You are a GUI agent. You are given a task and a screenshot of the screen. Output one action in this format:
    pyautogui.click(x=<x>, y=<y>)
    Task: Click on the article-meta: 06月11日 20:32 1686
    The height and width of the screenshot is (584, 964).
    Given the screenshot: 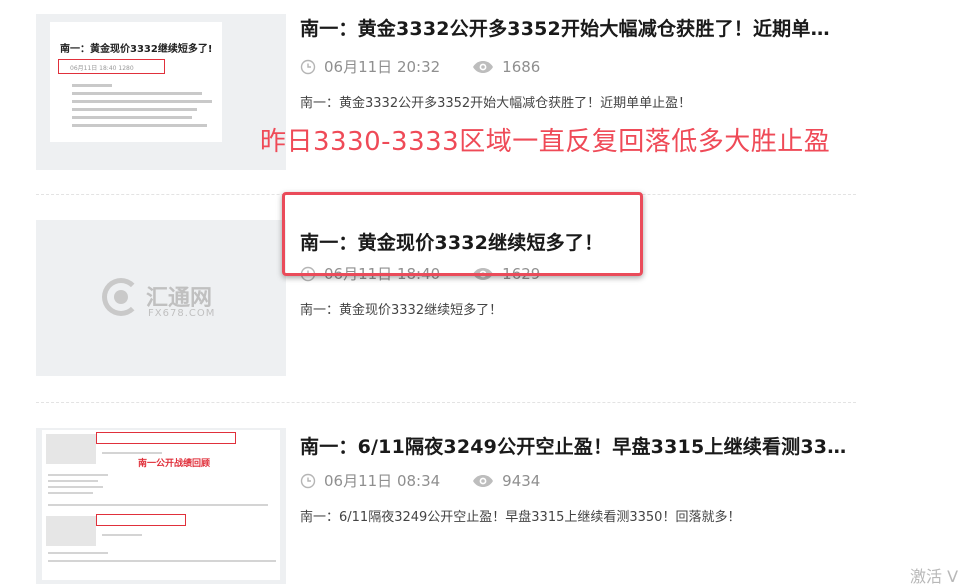 What is the action you would take?
    pyautogui.click(x=436, y=66)
    